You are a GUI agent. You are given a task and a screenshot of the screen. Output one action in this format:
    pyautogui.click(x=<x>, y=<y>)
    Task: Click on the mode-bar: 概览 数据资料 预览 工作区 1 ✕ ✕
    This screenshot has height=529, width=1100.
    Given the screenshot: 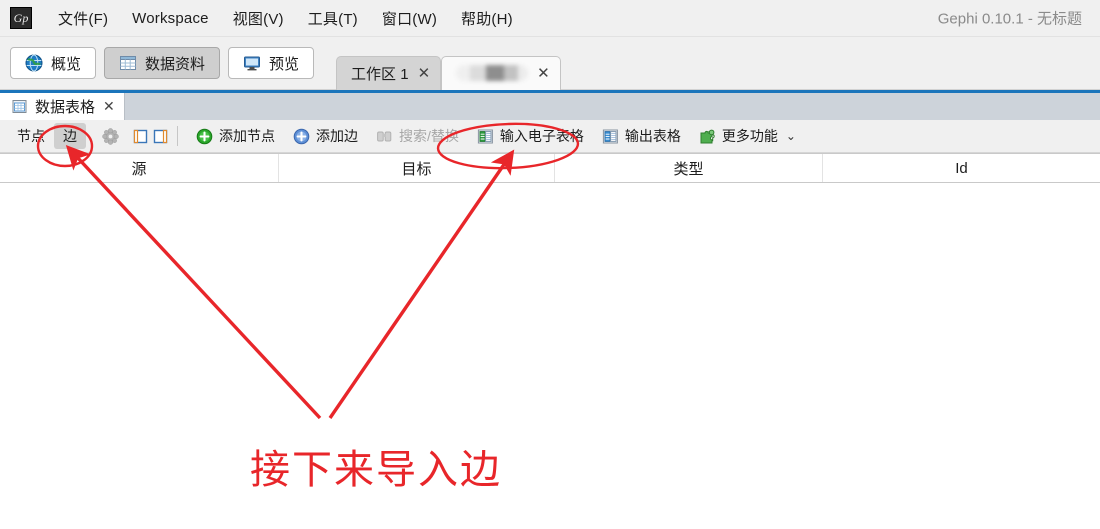 What is the action you would take?
    pyautogui.click(x=550, y=63)
    